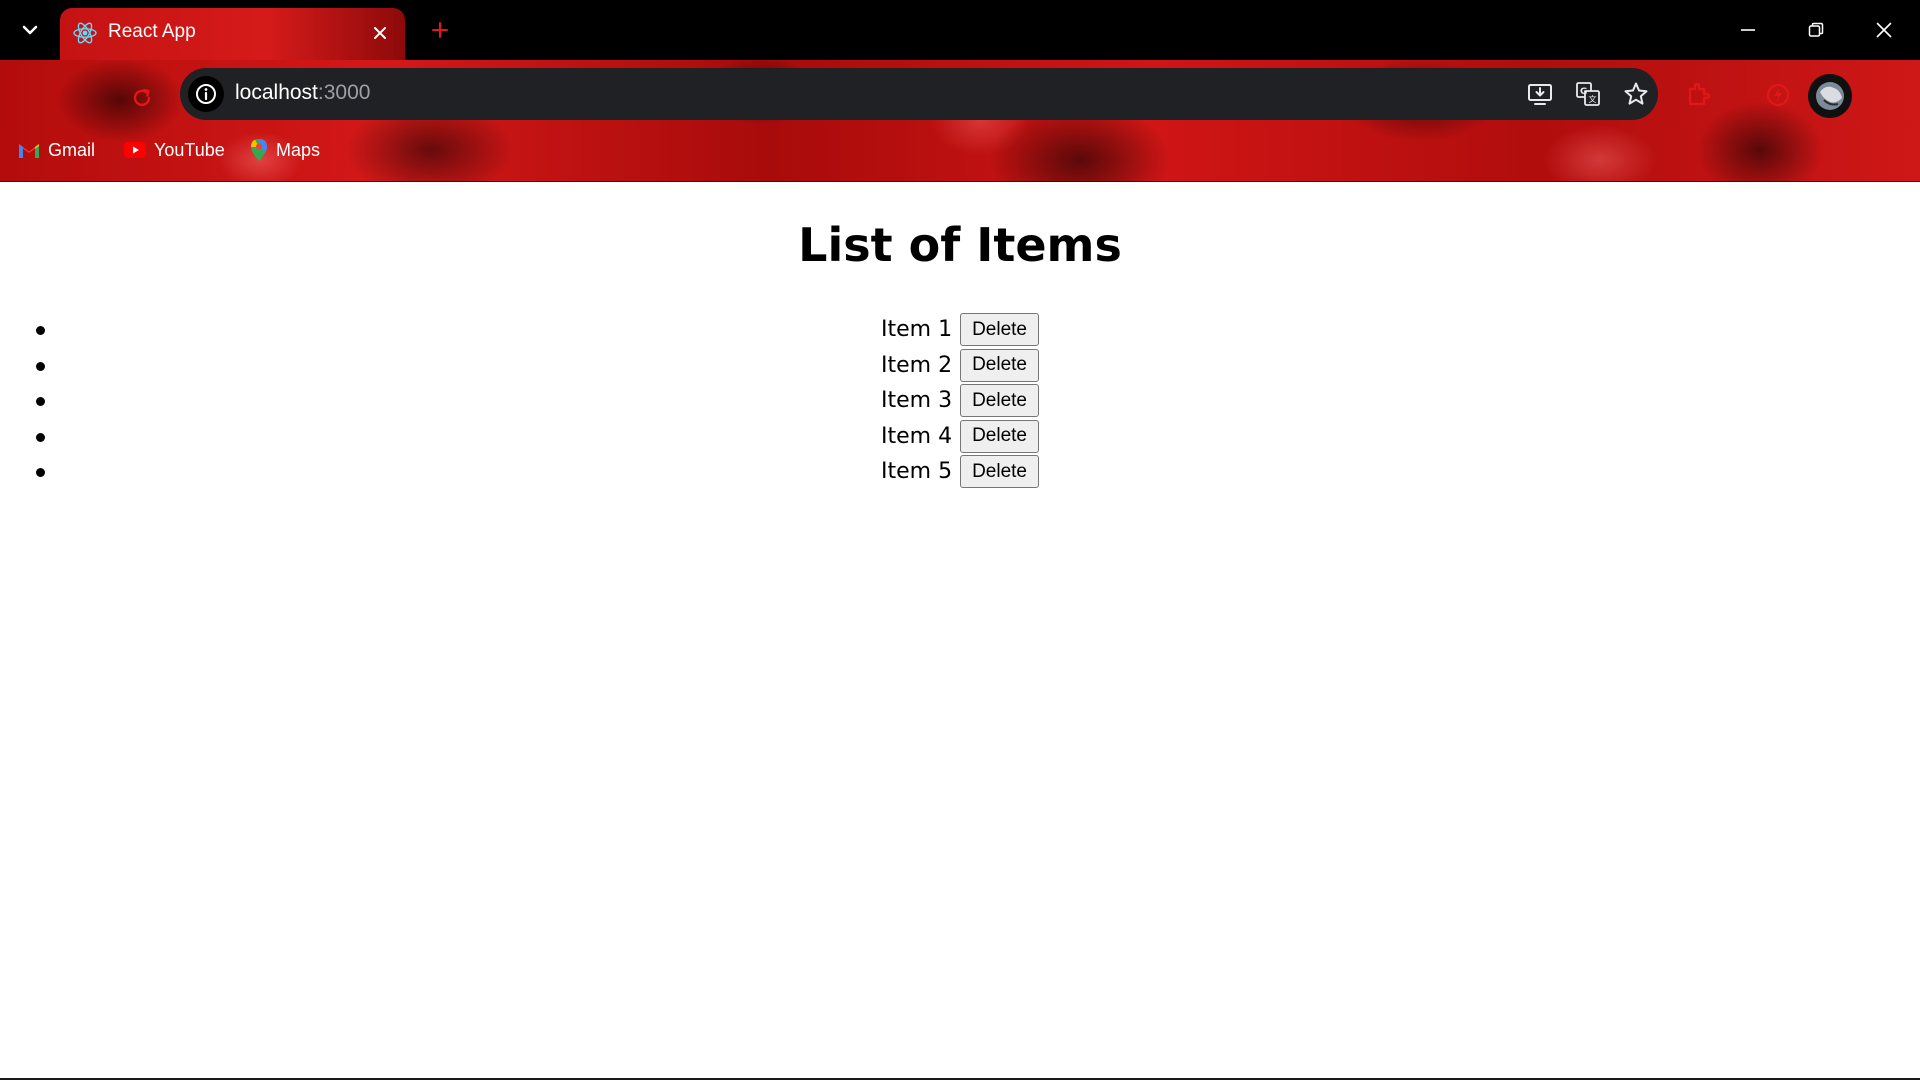  I want to click on item-label: Item 3, so click(917, 401).